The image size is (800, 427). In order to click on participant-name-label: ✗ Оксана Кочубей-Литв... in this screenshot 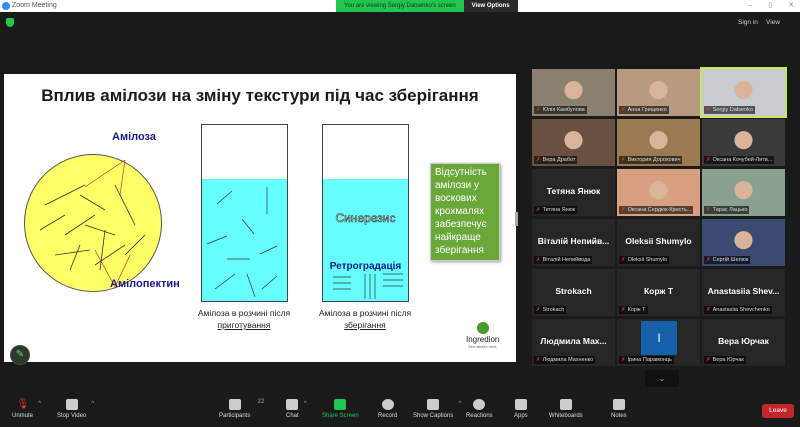, I will do `click(739, 160)`.